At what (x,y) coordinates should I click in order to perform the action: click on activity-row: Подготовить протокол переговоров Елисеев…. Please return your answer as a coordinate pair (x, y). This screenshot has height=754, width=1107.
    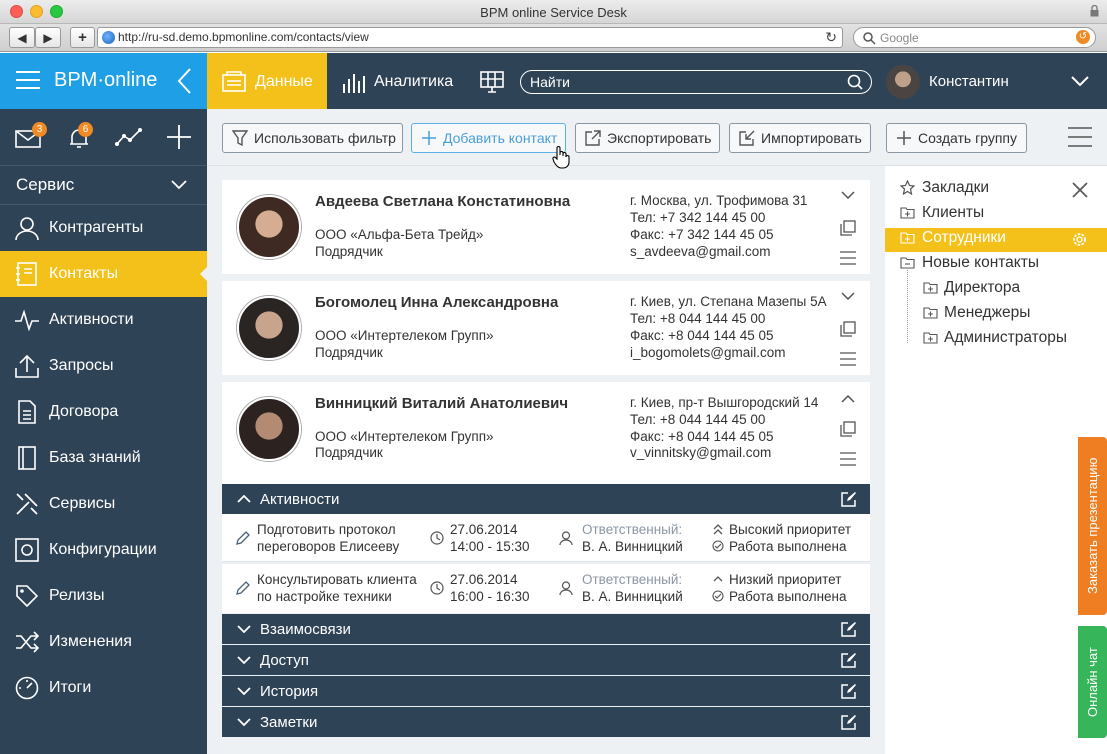
    Looking at the image, I should click on (546, 538).